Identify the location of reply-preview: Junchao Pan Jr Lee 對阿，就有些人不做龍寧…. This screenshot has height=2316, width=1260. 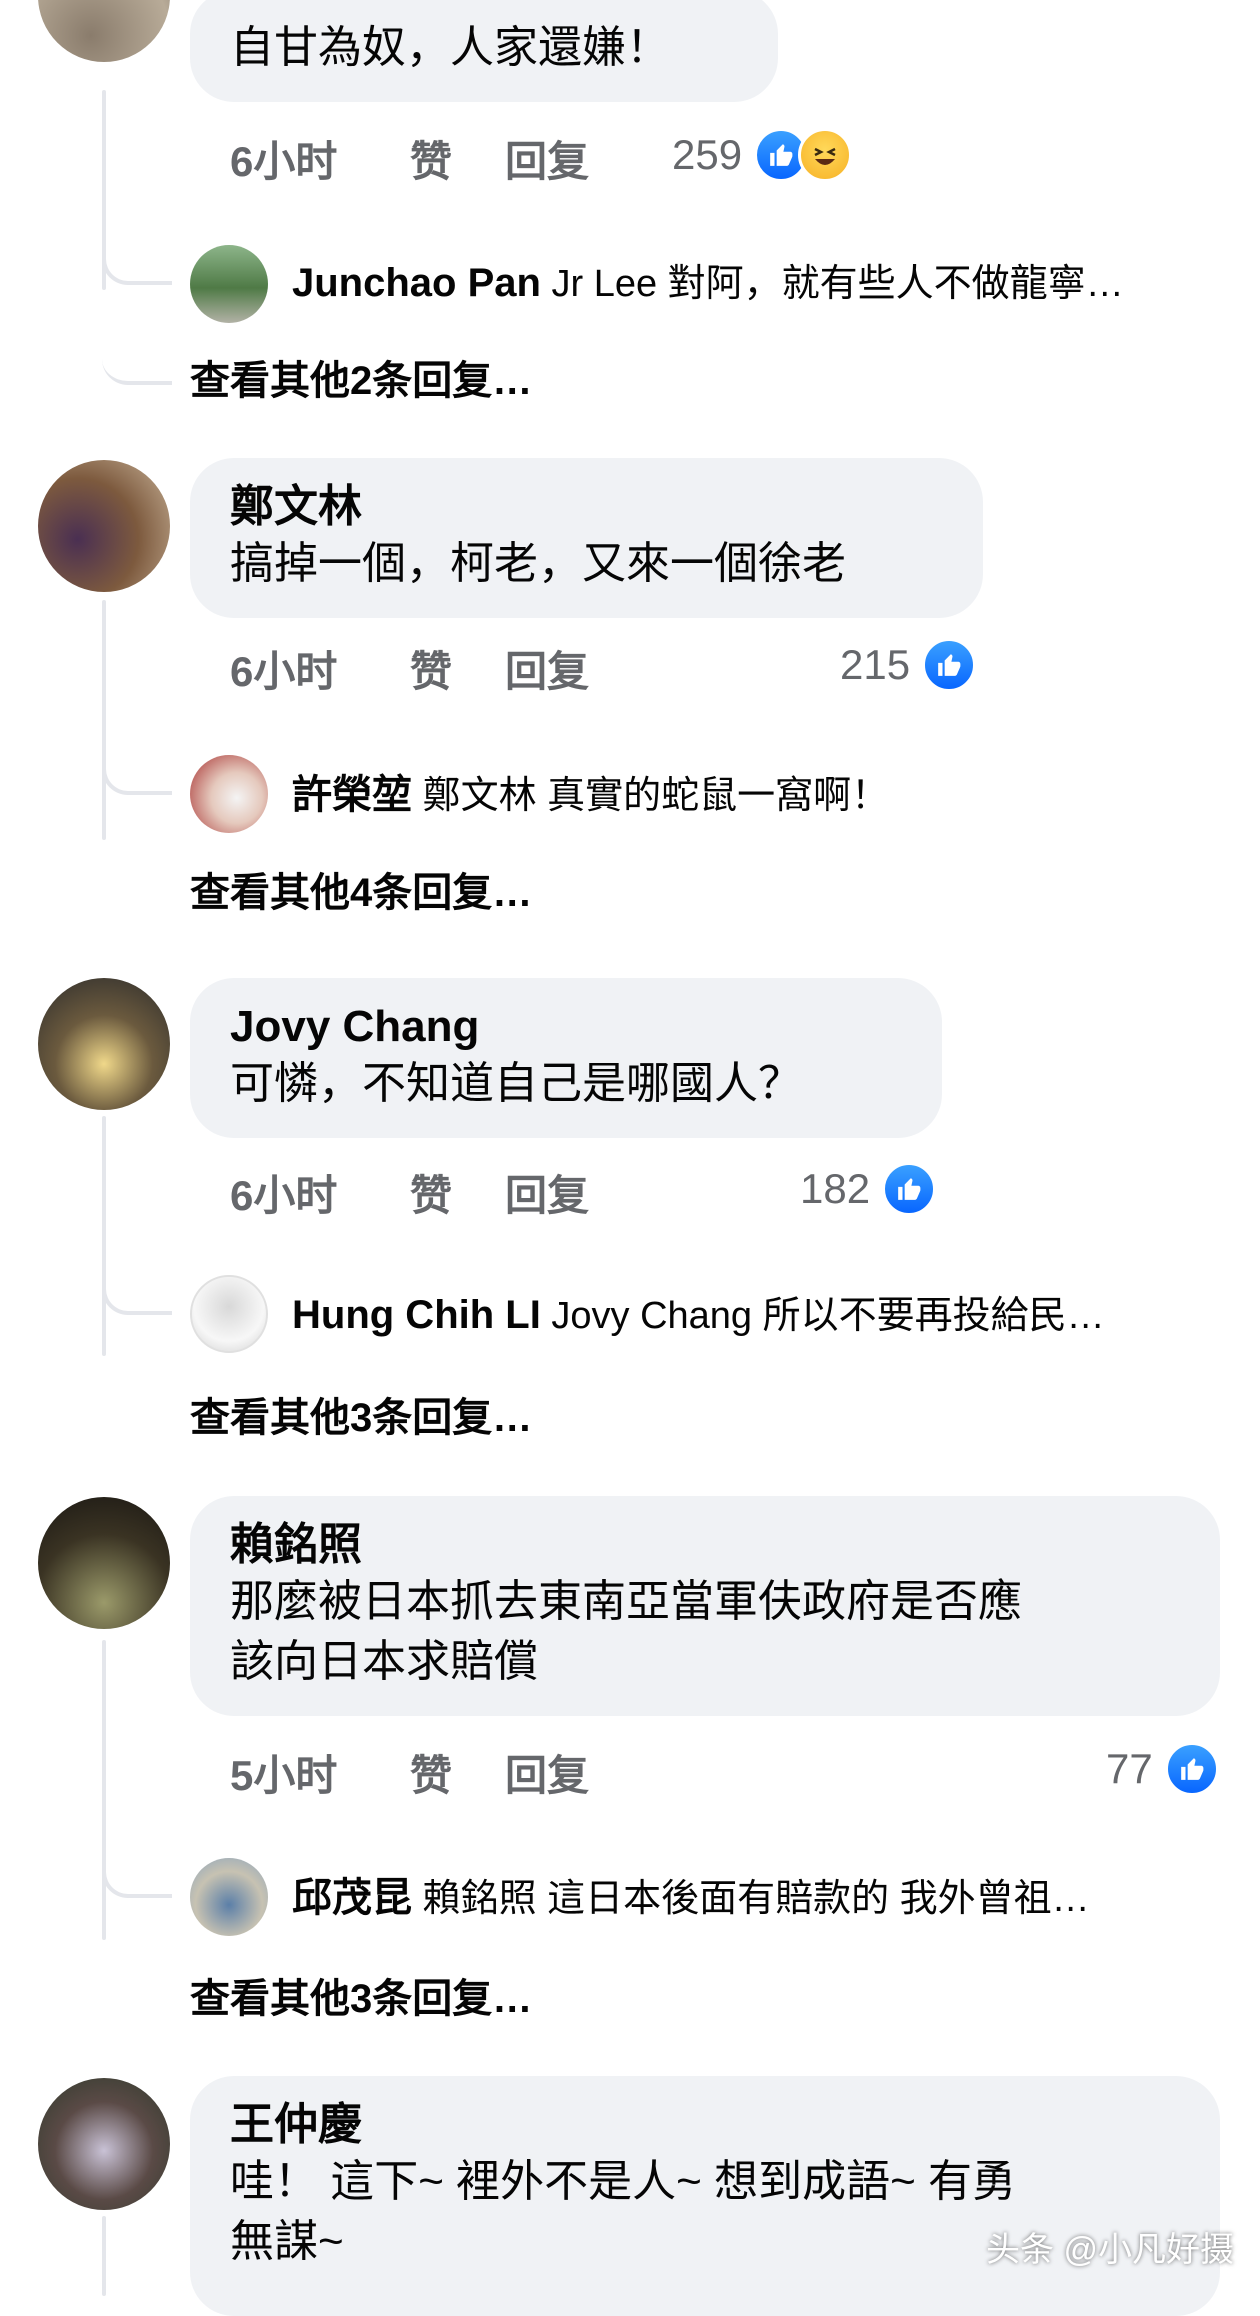
(752, 283).